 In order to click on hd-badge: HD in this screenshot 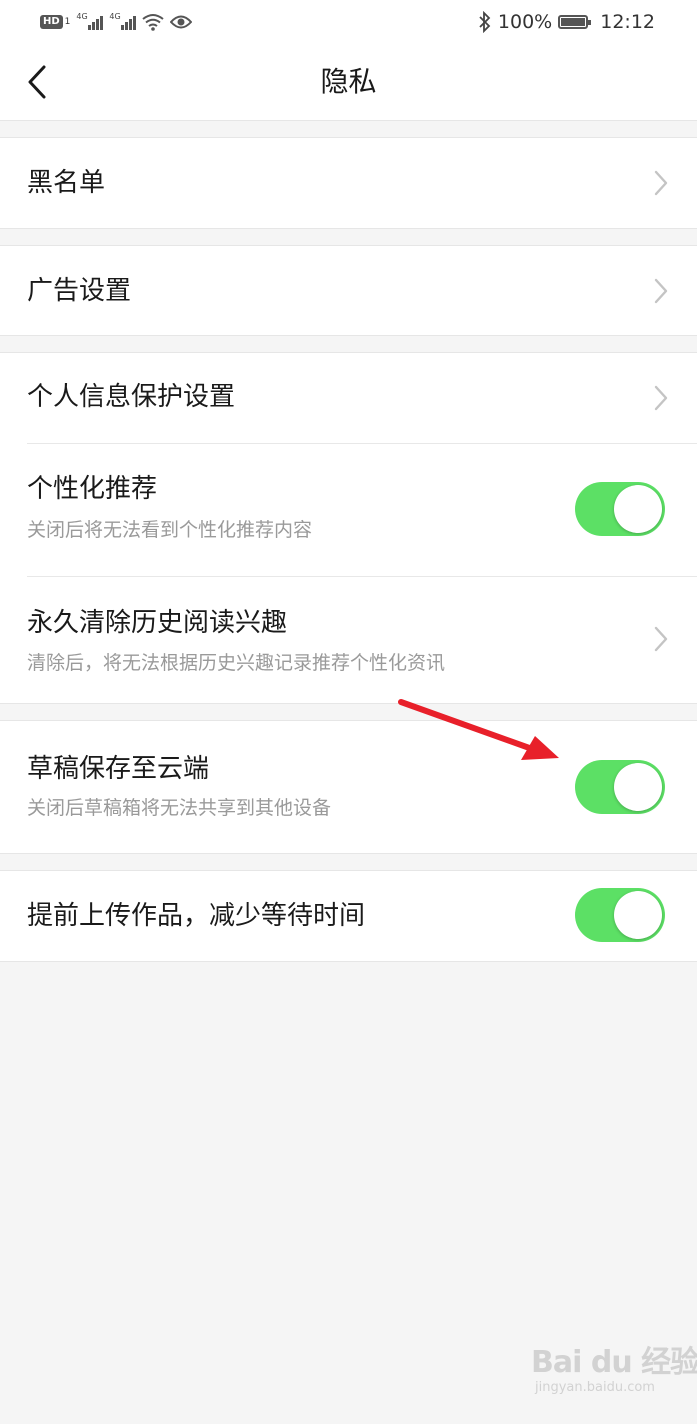, I will do `click(51, 22)`.